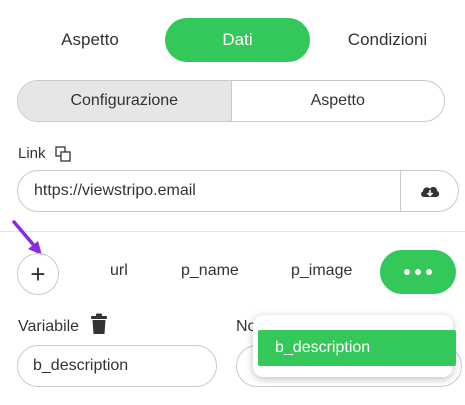  I want to click on link-label: Link, so click(32, 153).